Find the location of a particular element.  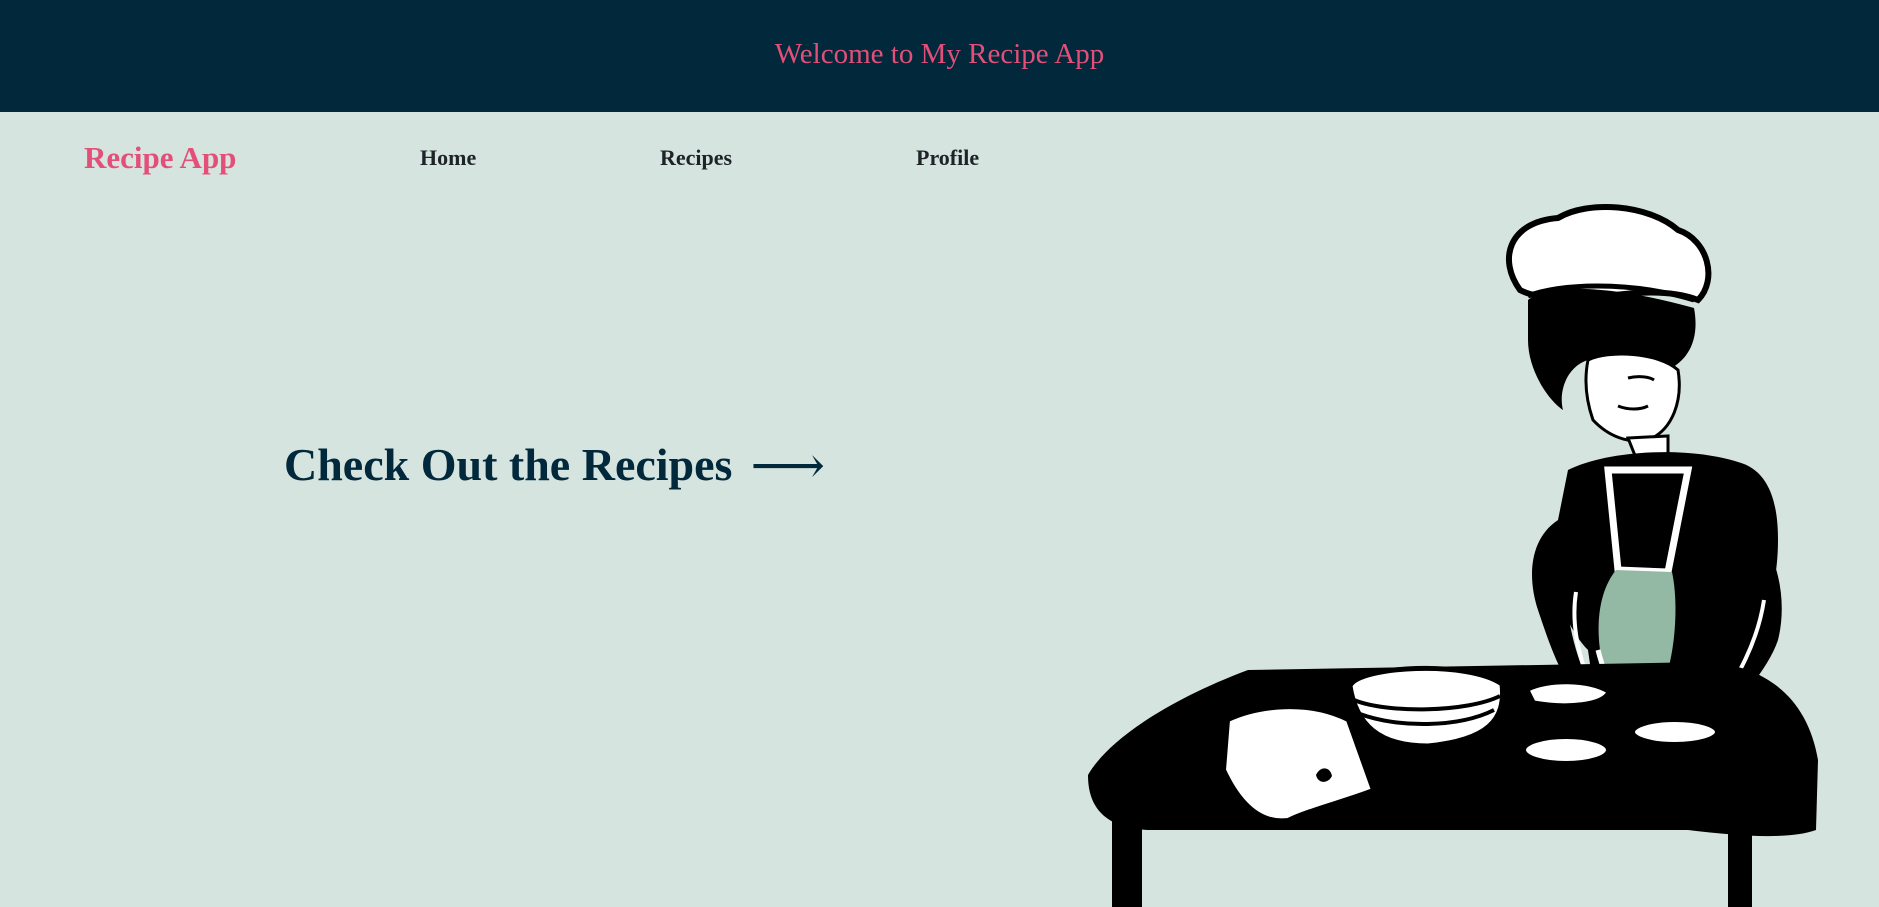

welcome-header: Welcome to My Recipe App is located at coordinates (939, 56).